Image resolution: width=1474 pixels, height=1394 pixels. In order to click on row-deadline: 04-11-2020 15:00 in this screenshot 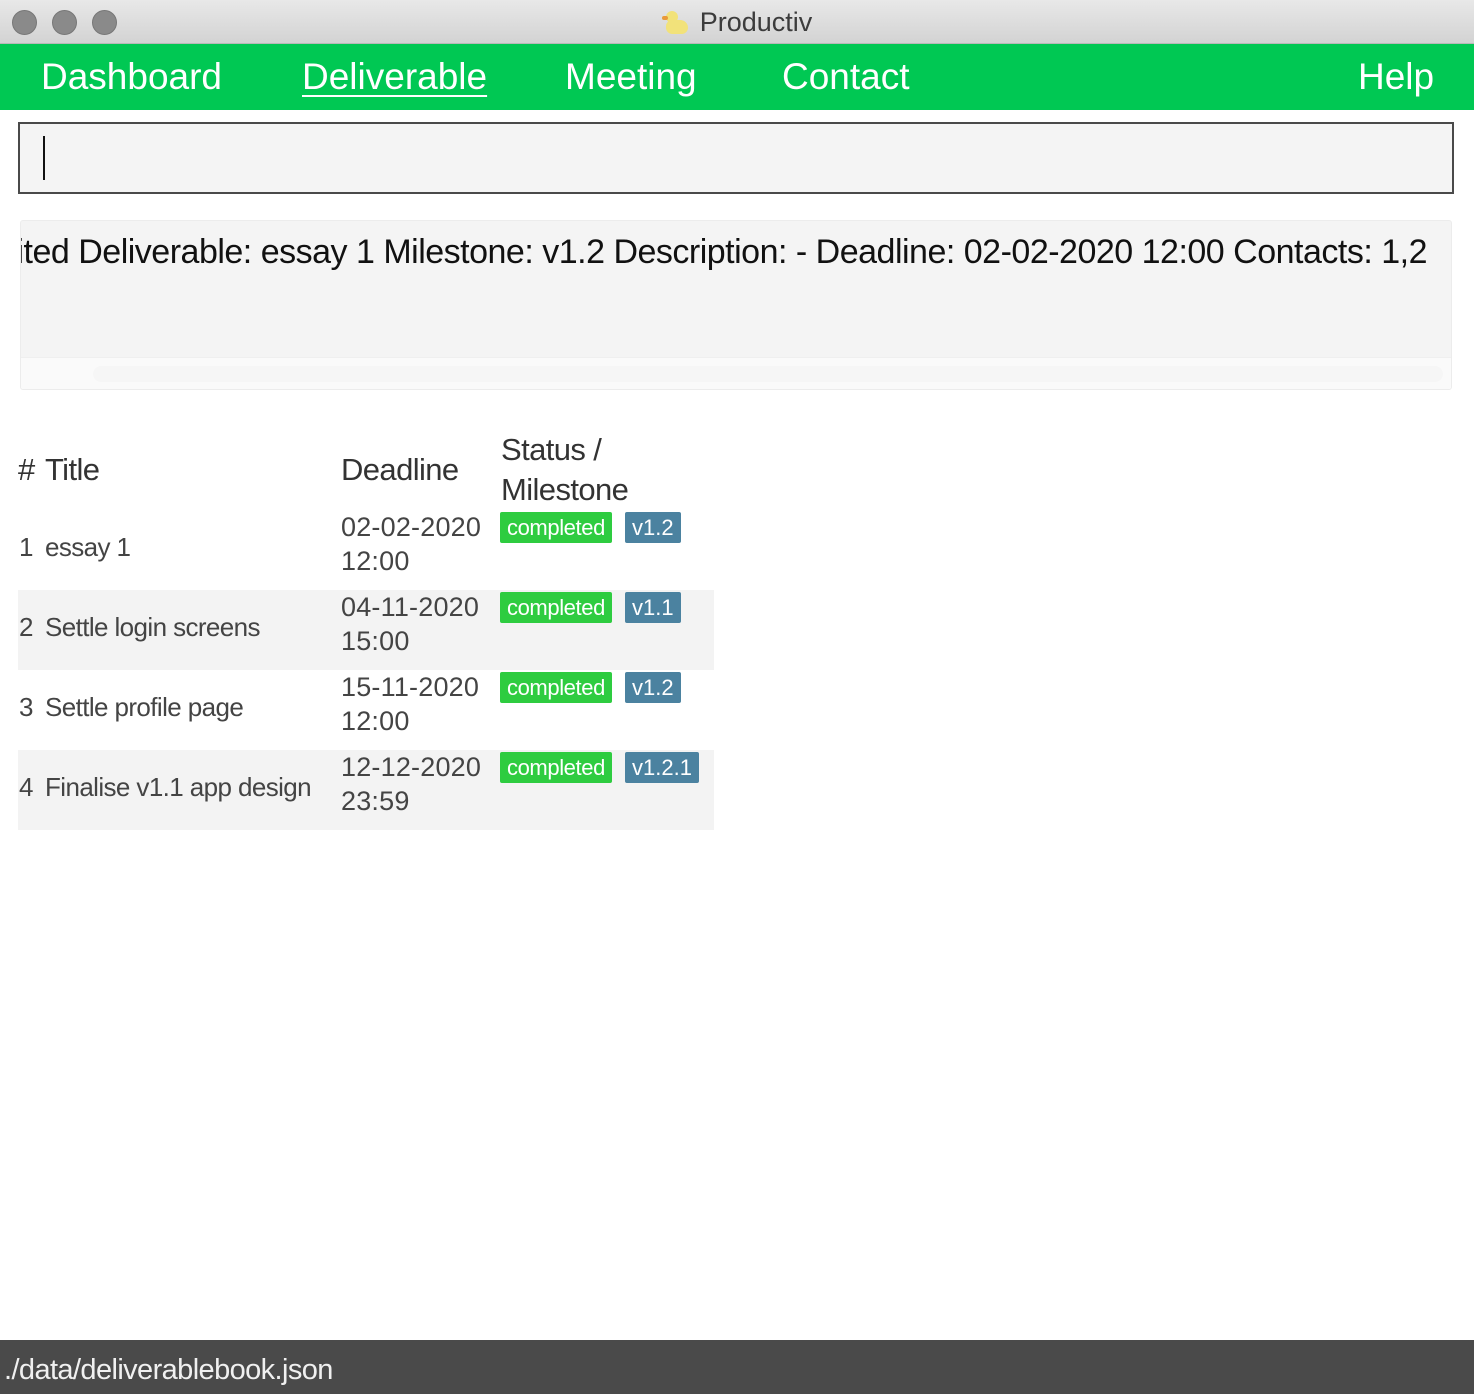, I will do `click(421, 624)`.